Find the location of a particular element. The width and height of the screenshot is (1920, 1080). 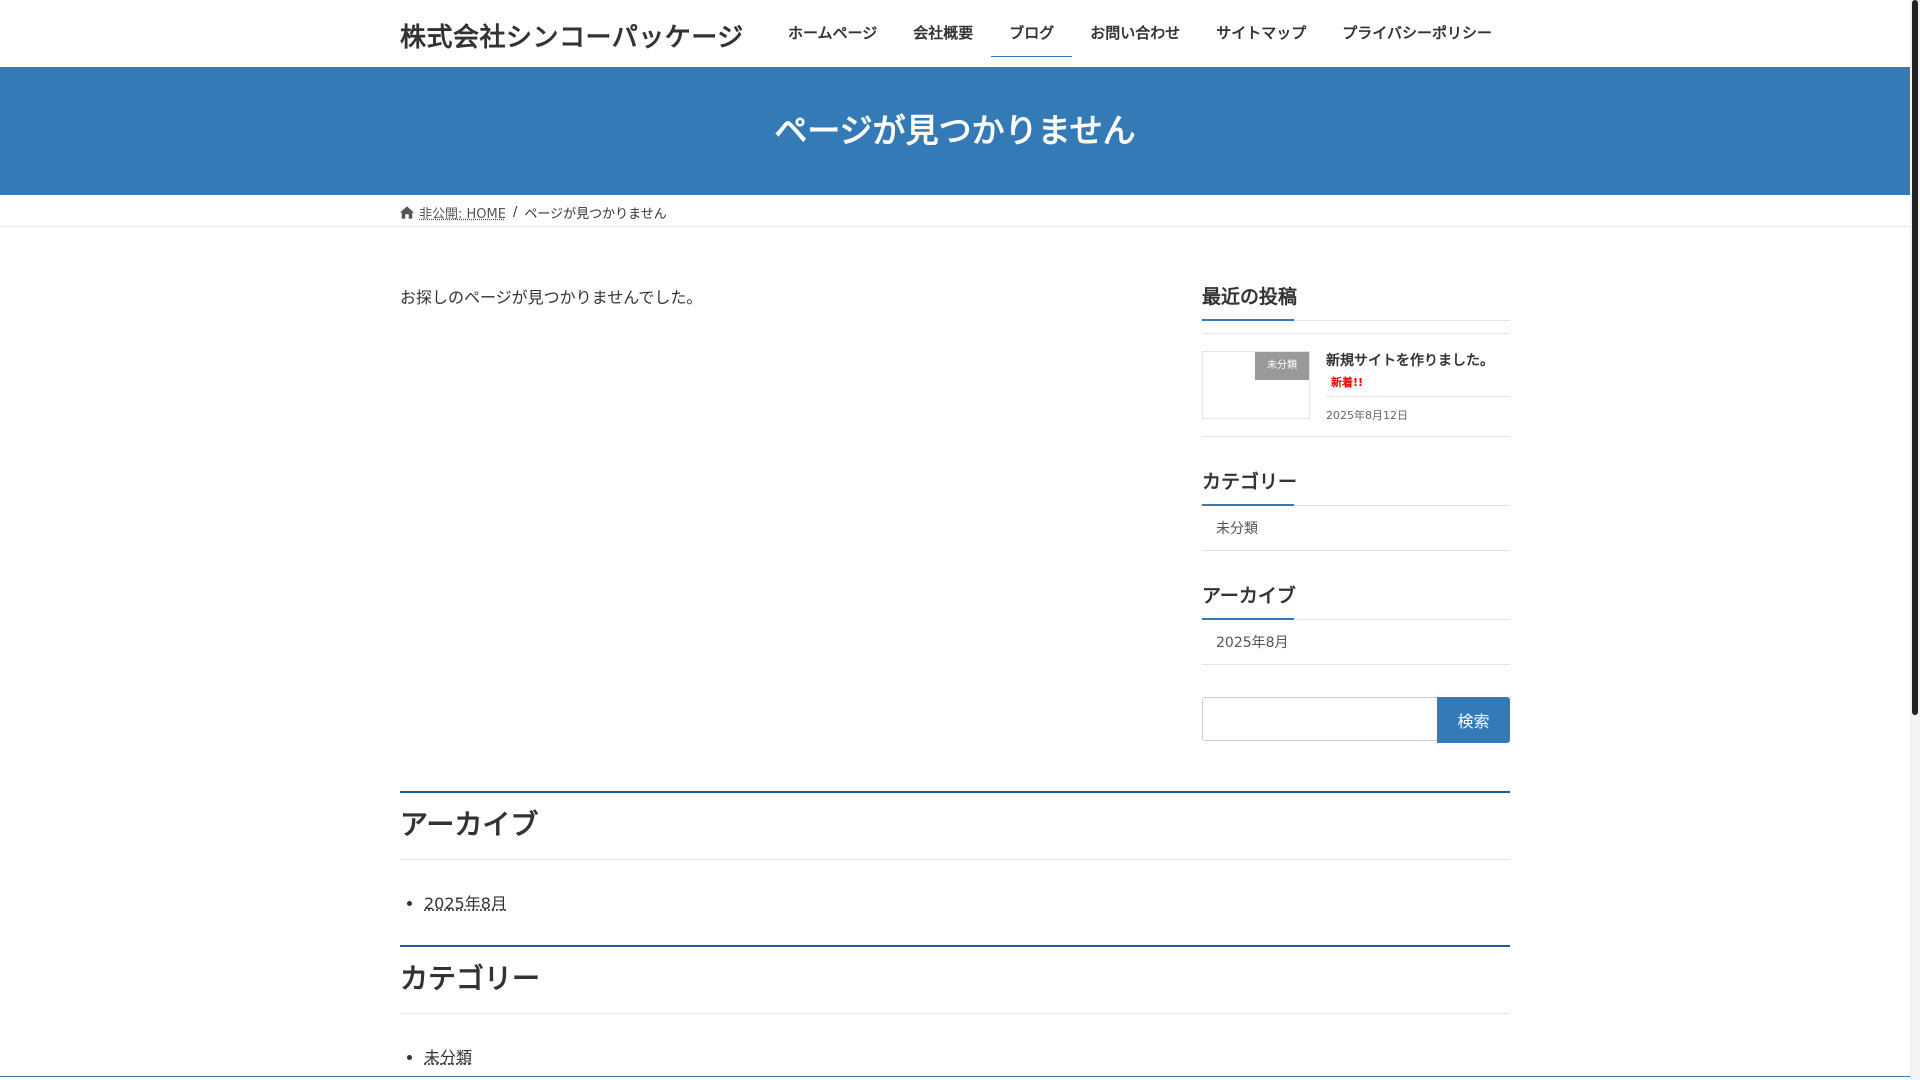

categories-widget: カテゴリー 未分類 is located at coordinates (1356, 509).